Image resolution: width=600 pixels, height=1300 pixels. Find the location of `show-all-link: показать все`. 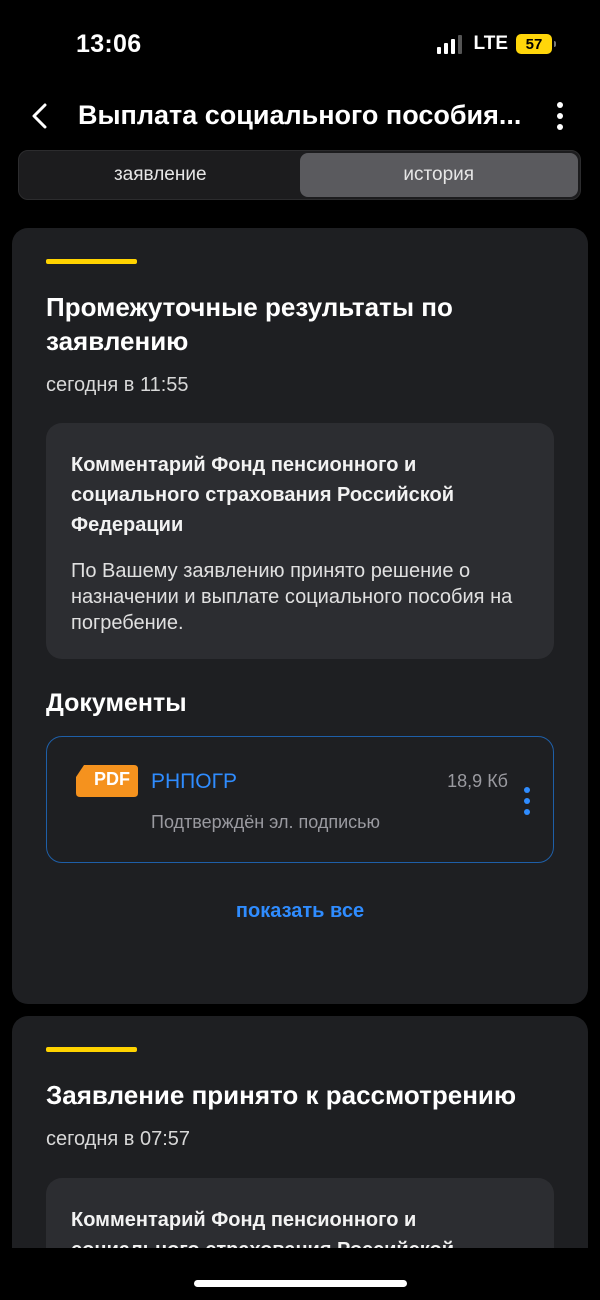

show-all-link: показать все is located at coordinates (300, 911).